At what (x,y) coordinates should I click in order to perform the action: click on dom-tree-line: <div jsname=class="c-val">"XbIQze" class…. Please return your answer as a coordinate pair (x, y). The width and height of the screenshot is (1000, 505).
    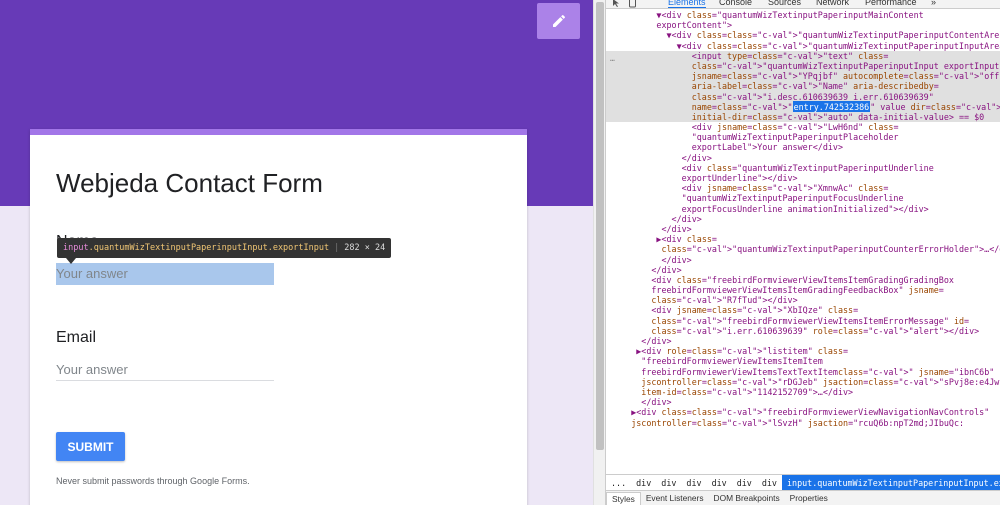
    Looking at the image, I should click on (803, 310).